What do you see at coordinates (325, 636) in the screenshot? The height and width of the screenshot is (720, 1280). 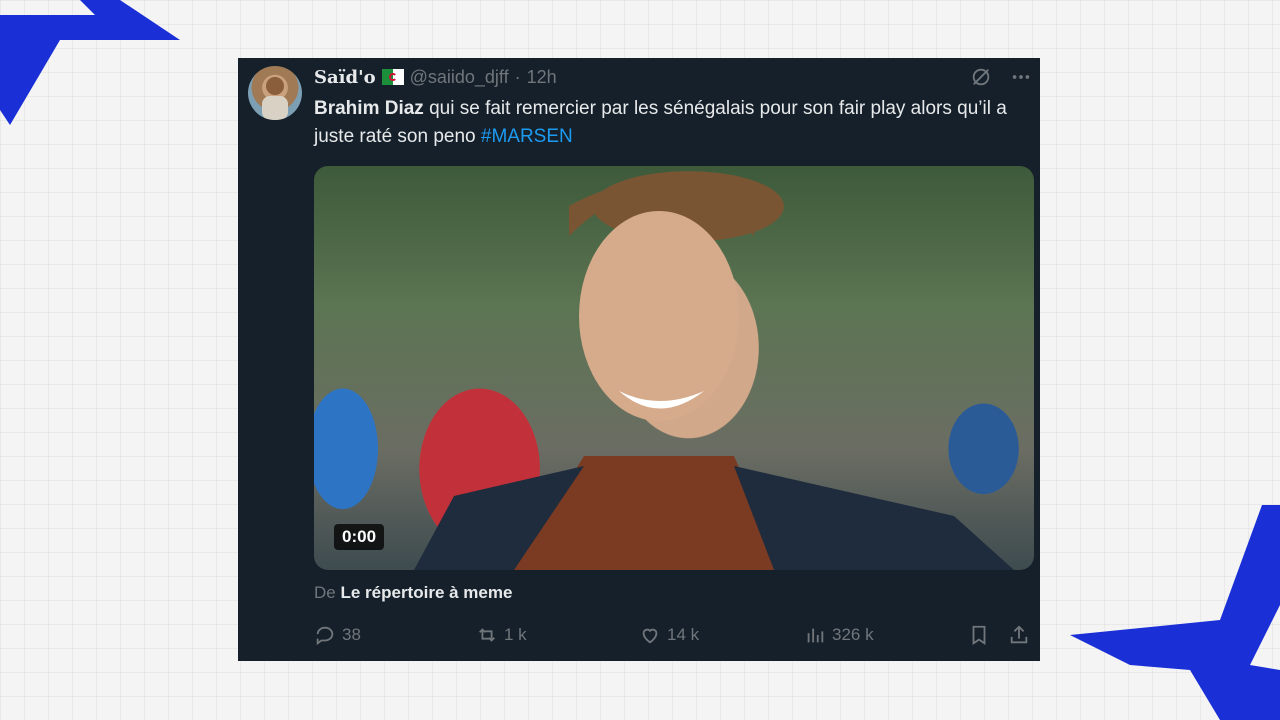 I see `reply-icon` at bounding box center [325, 636].